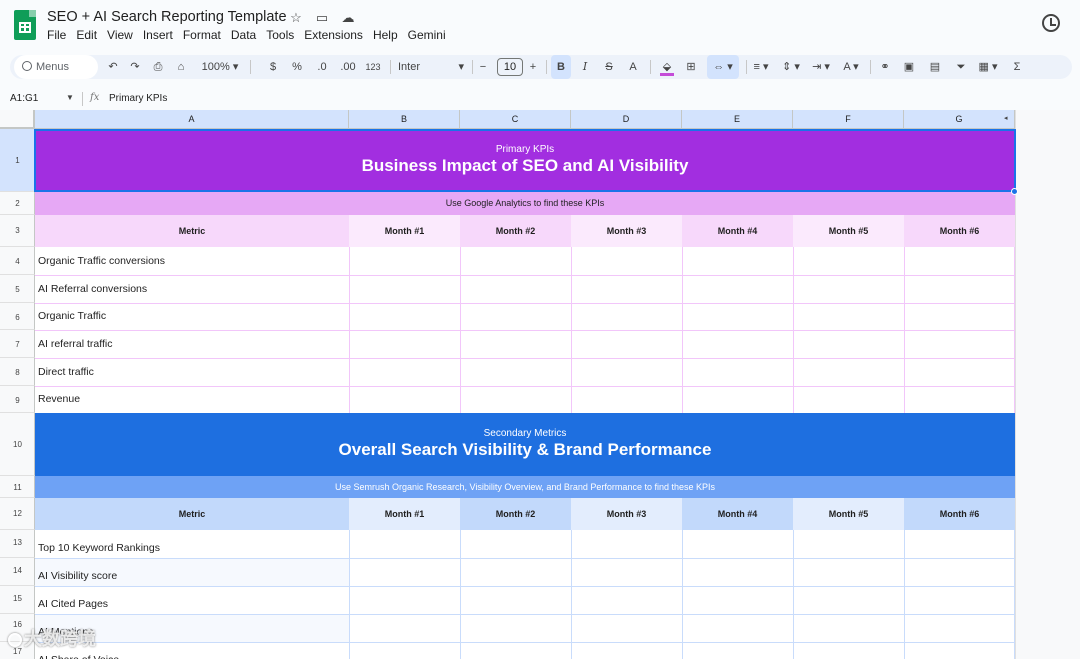 The width and height of the screenshot is (1080, 659). Describe the element at coordinates (515, 231) in the screenshot. I see `primary-header-month-2: Month #2` at that location.